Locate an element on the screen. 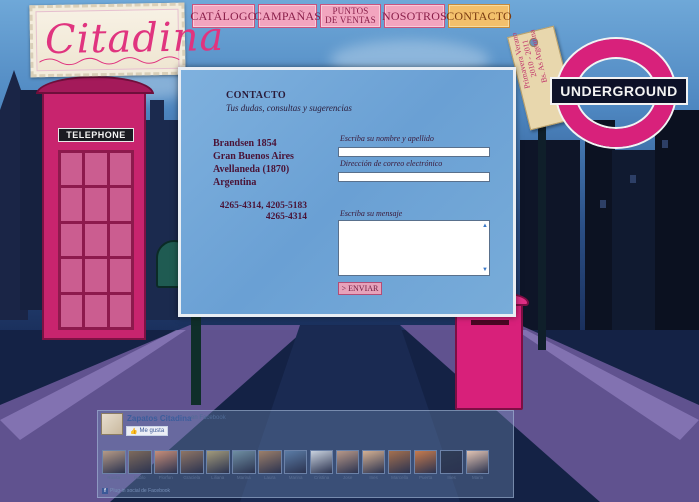 Image resolution: width=699 pixels, height=502 pixels. facebook-like-button: 👍 Me gusta is located at coordinates (147, 431).